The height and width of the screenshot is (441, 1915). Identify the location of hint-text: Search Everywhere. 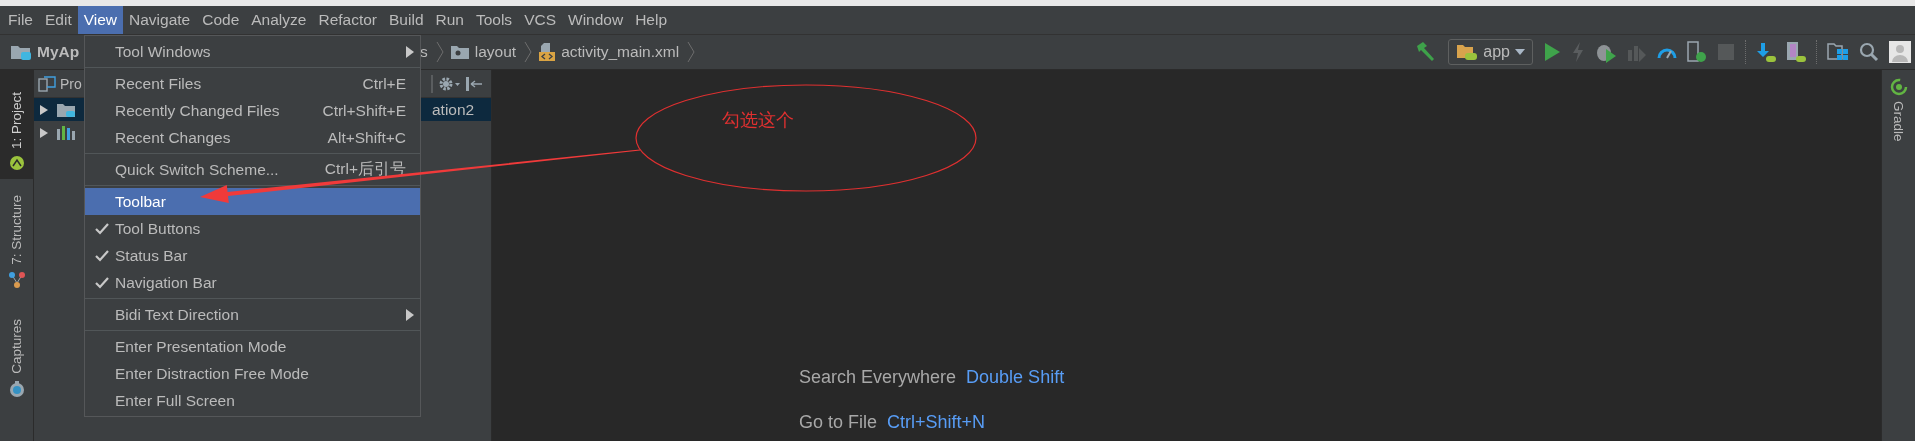
(878, 377).